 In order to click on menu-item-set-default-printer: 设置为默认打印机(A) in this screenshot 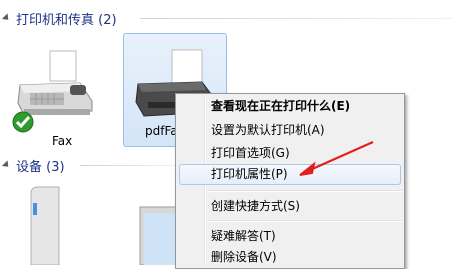, I will do `click(290, 130)`.